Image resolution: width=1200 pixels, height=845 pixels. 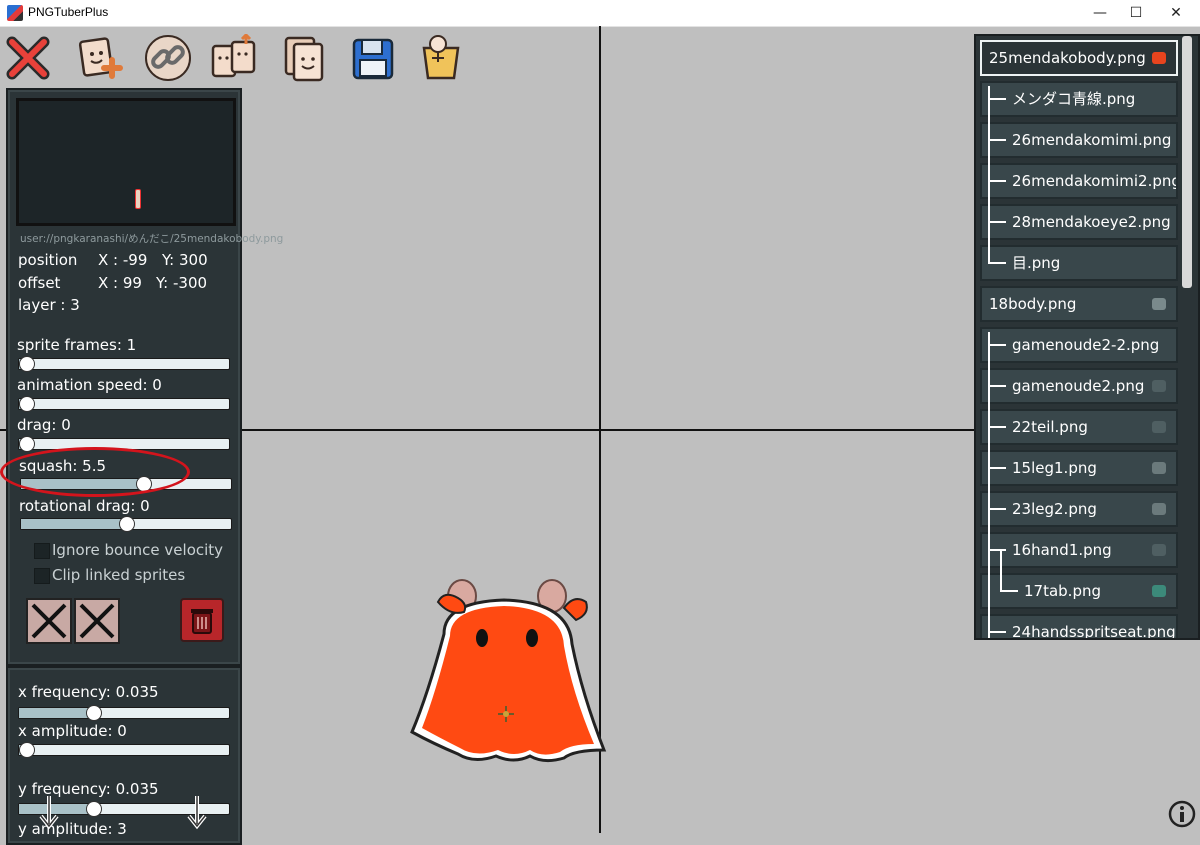 I want to click on layer-list-scrollbar, so click(x=1187, y=162).